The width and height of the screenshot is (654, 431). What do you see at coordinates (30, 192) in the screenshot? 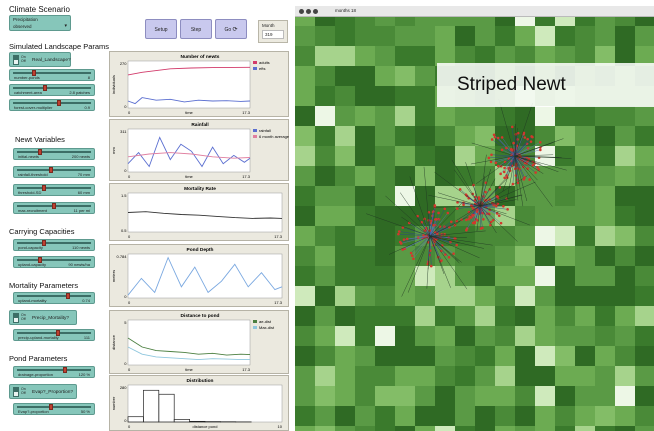
I see `slider-label: threshold-SD` at bounding box center [30, 192].